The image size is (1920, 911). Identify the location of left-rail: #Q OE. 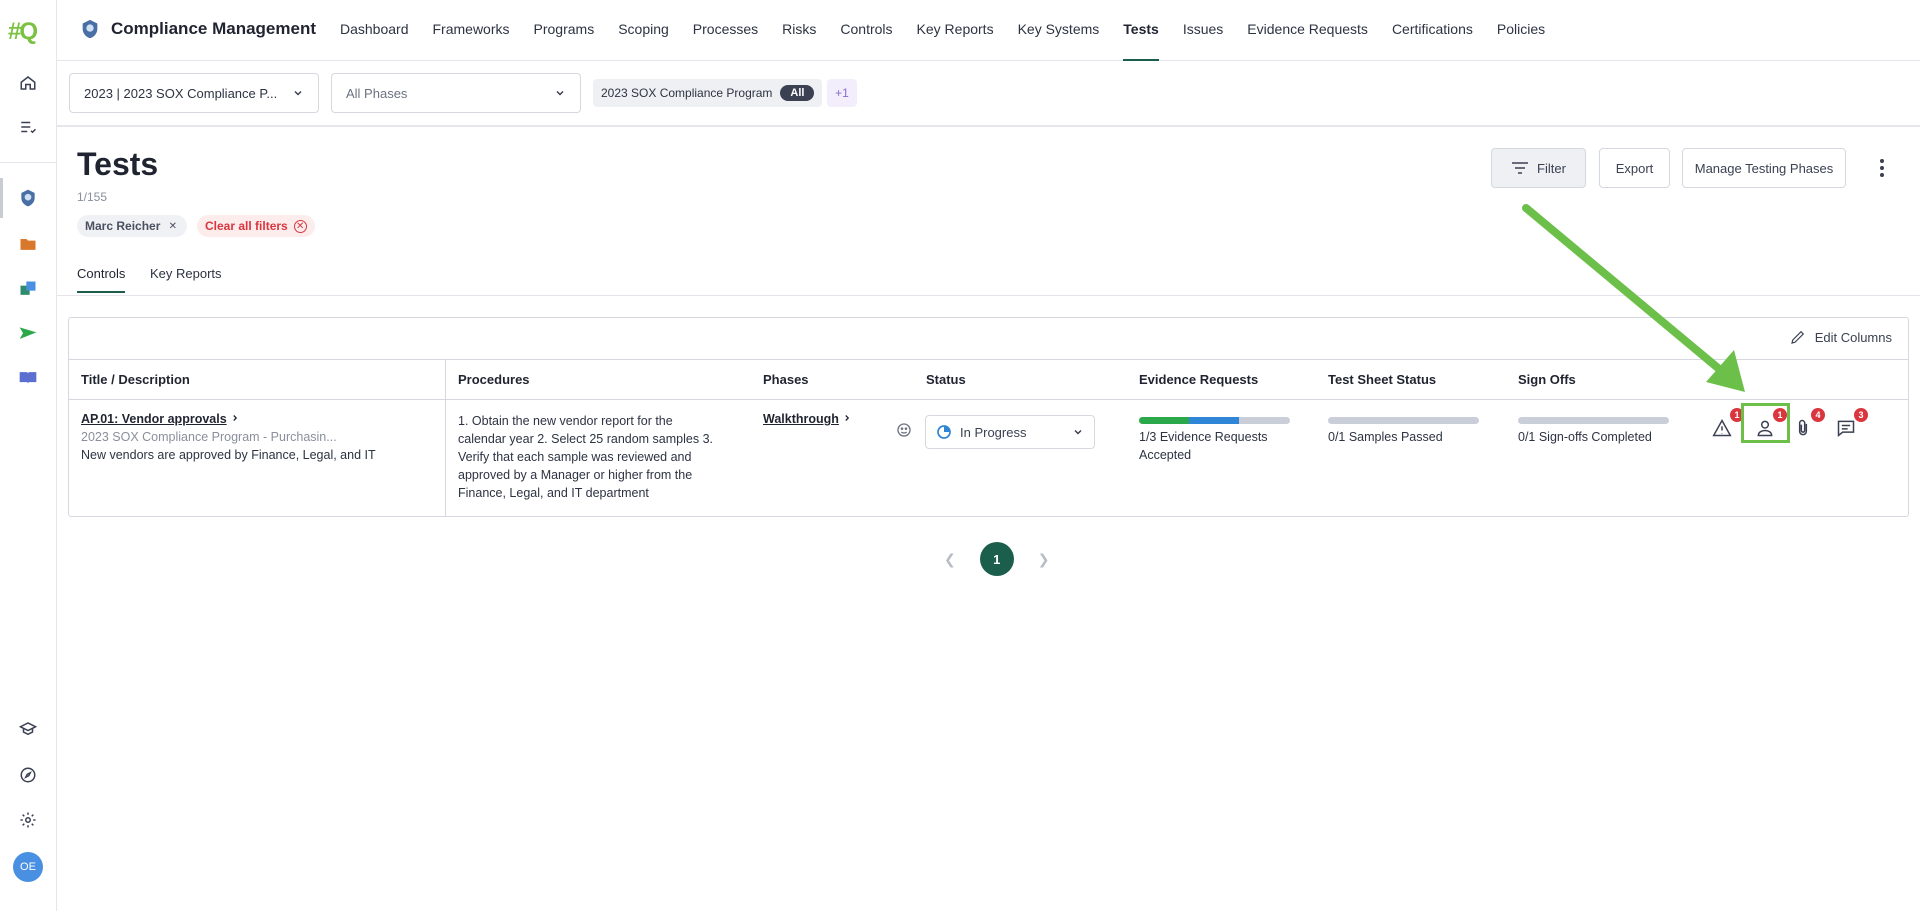
(28, 455).